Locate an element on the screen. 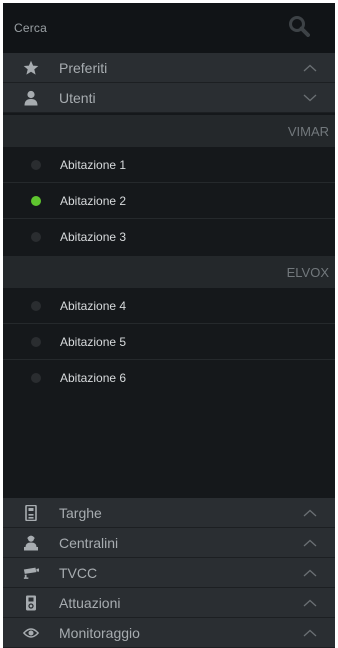 The height and width of the screenshot is (648, 338). section-label: Utenti is located at coordinates (77, 97).